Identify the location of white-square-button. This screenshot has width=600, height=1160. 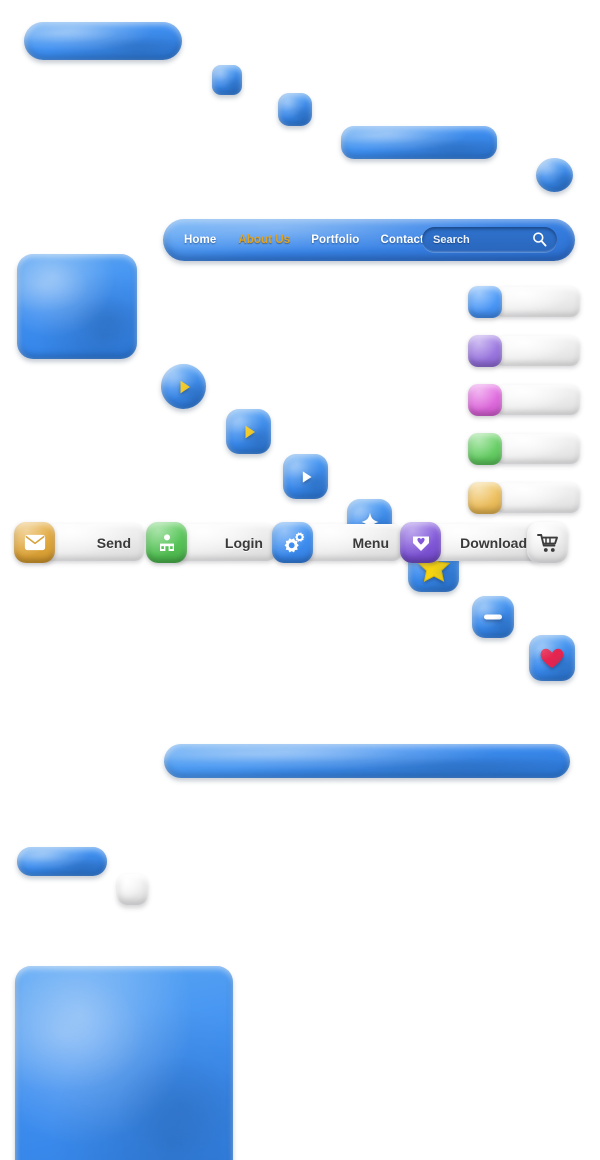
(132, 889).